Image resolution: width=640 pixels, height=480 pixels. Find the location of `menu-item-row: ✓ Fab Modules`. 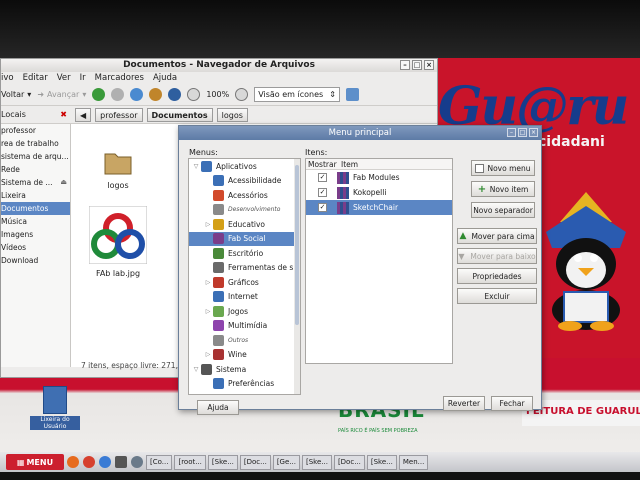

menu-item-row: ✓ Fab Modules is located at coordinates (379, 177).